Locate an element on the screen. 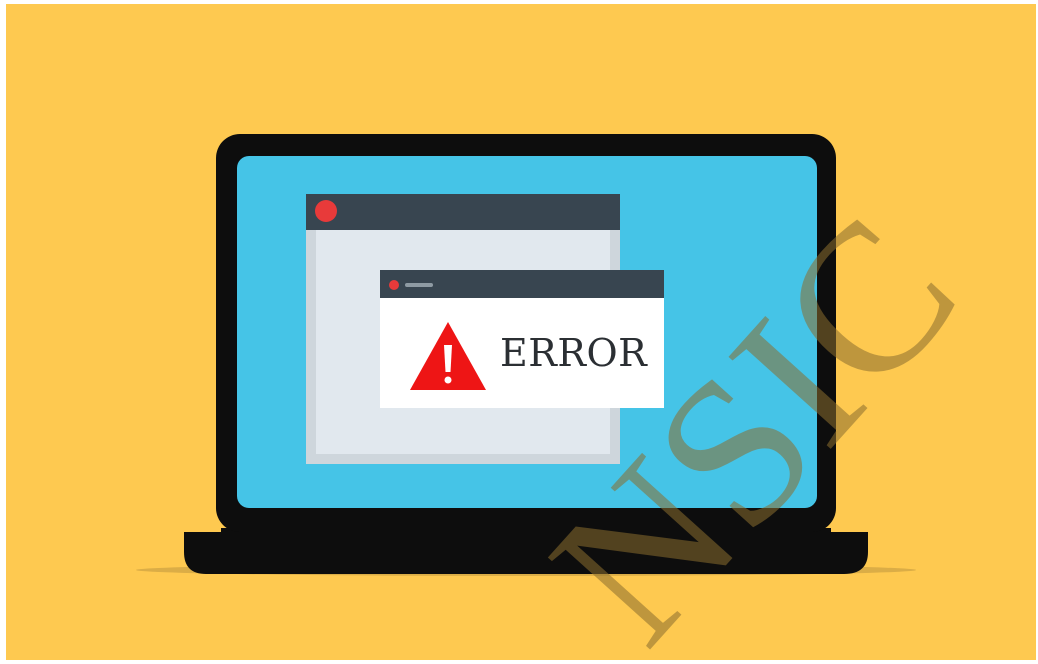 The image size is (1038, 664). back-window-titlebar is located at coordinates (463, 212).